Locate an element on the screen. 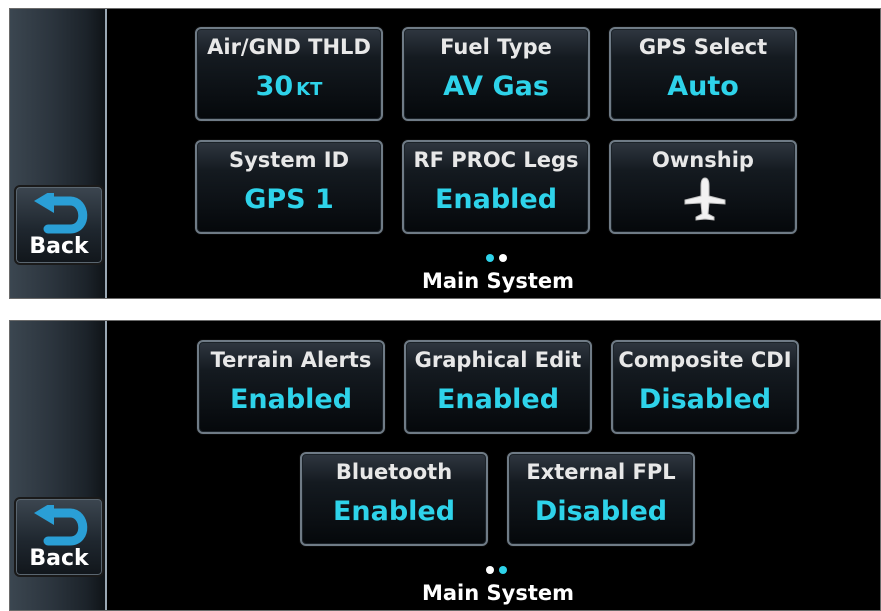 Image resolution: width=881 pixels, height=611 pixels. system-id-button: System ID GPS 1 is located at coordinates (289, 187).